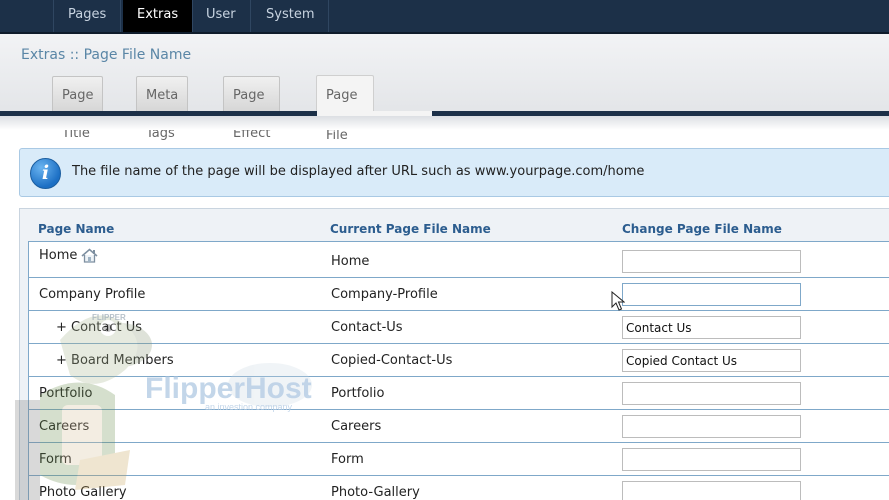 The image size is (889, 500). I want to click on nav-item-user: User, so click(221, 16).